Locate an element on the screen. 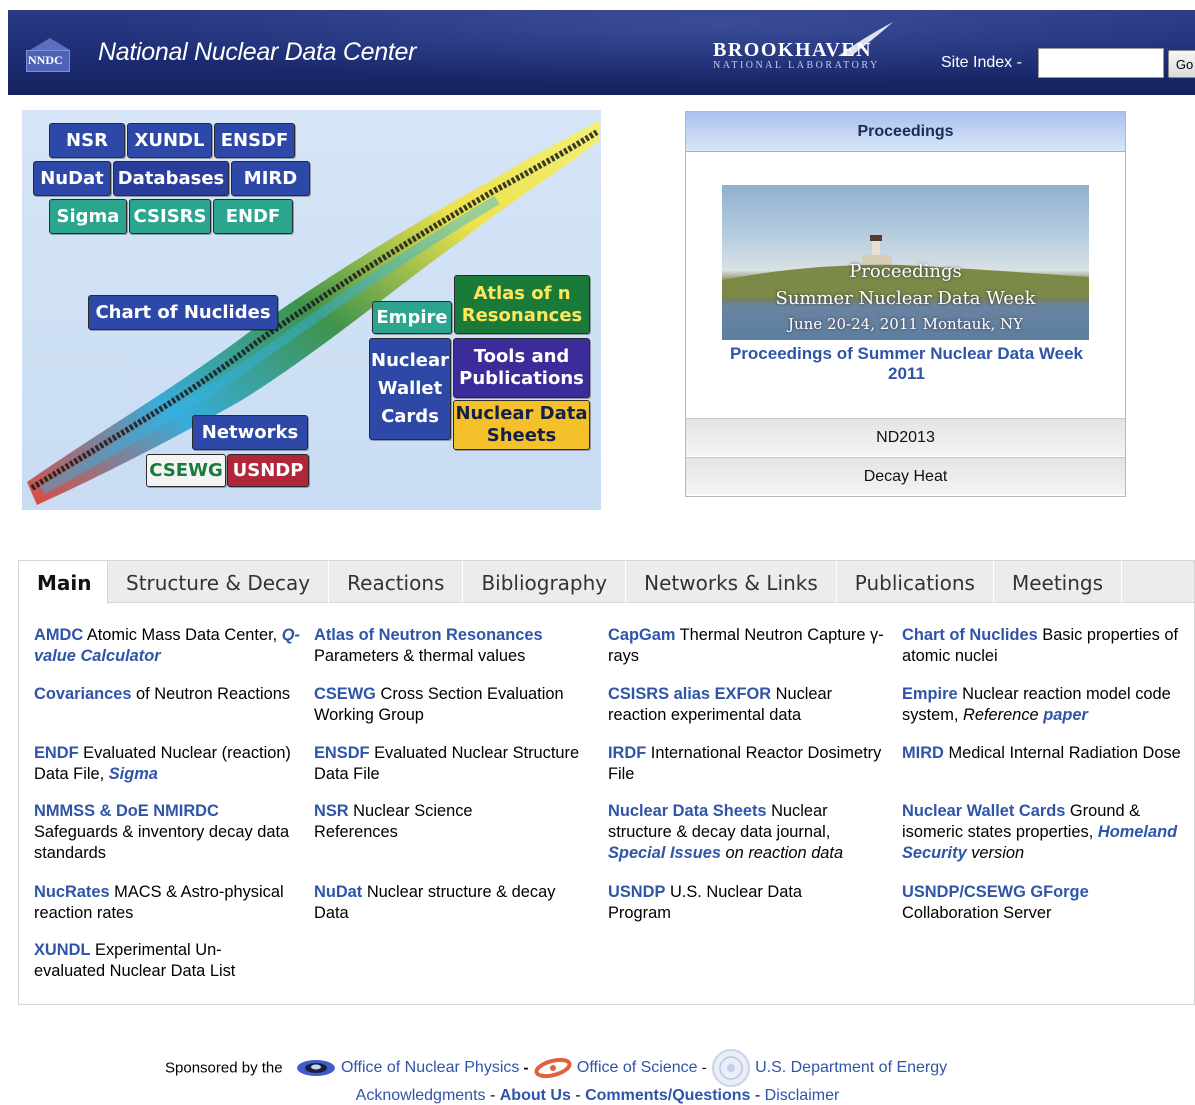 The image size is (1195, 1105). nndc-logo: NNDC is located at coordinates (48, 55).